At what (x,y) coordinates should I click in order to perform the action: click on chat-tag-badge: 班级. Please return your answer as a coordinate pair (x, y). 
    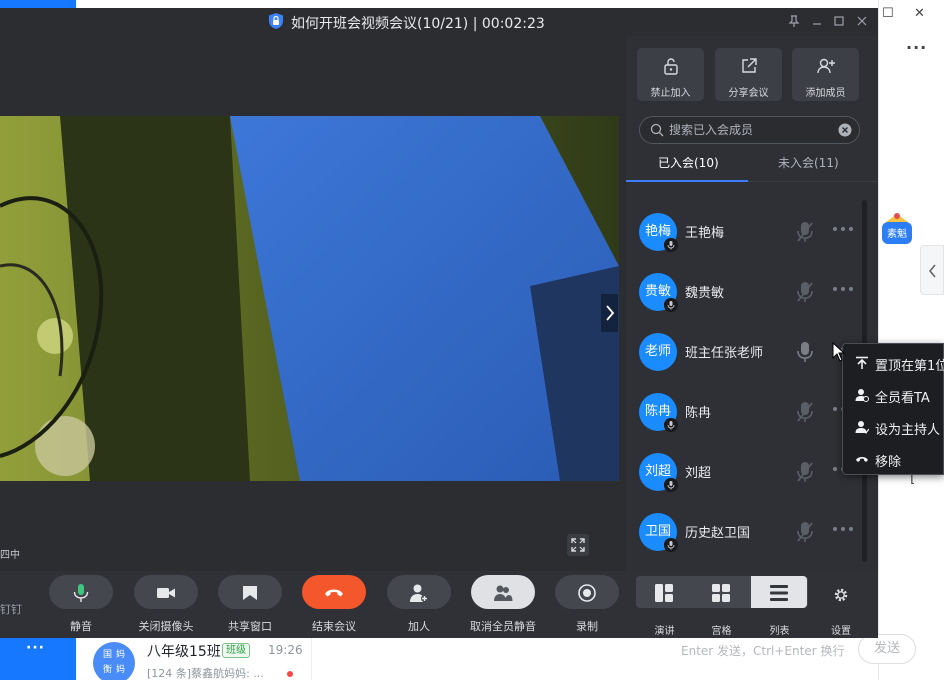
    Looking at the image, I should click on (236, 650).